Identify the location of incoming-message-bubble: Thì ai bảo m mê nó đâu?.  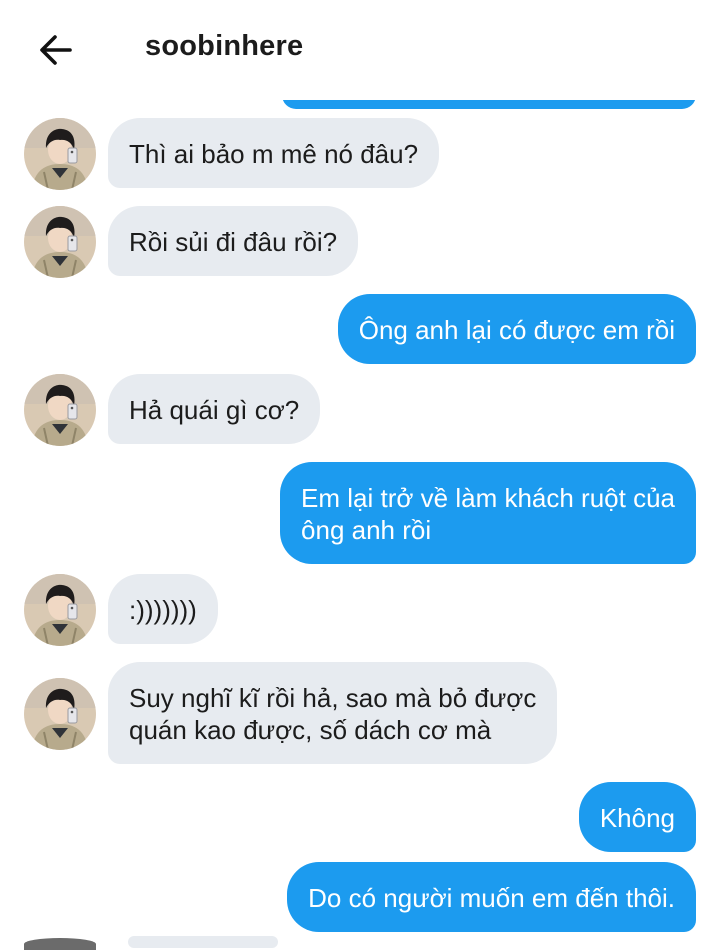
(274, 153).